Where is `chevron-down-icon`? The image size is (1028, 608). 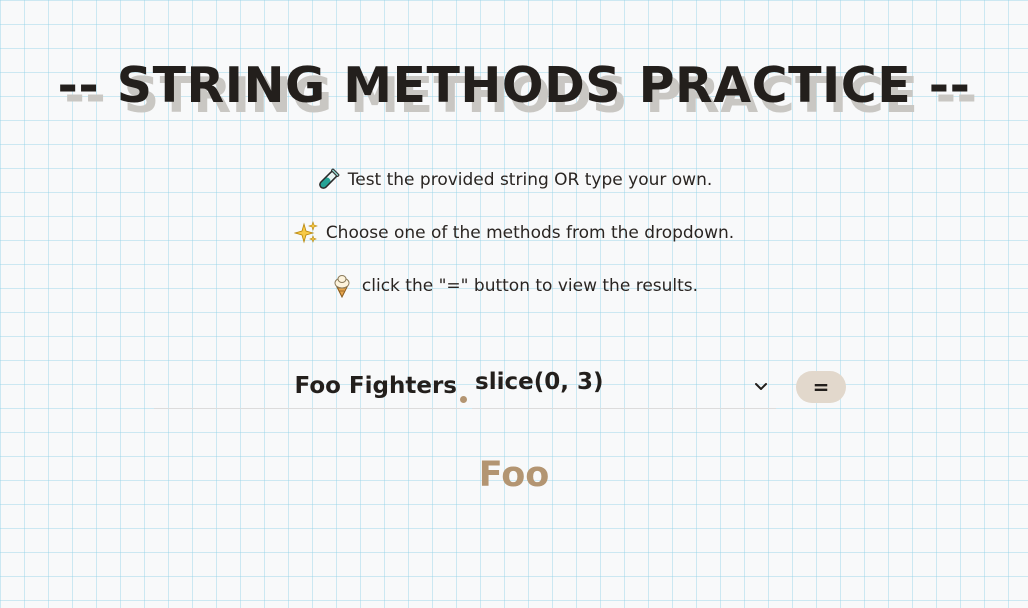 chevron-down-icon is located at coordinates (761, 386).